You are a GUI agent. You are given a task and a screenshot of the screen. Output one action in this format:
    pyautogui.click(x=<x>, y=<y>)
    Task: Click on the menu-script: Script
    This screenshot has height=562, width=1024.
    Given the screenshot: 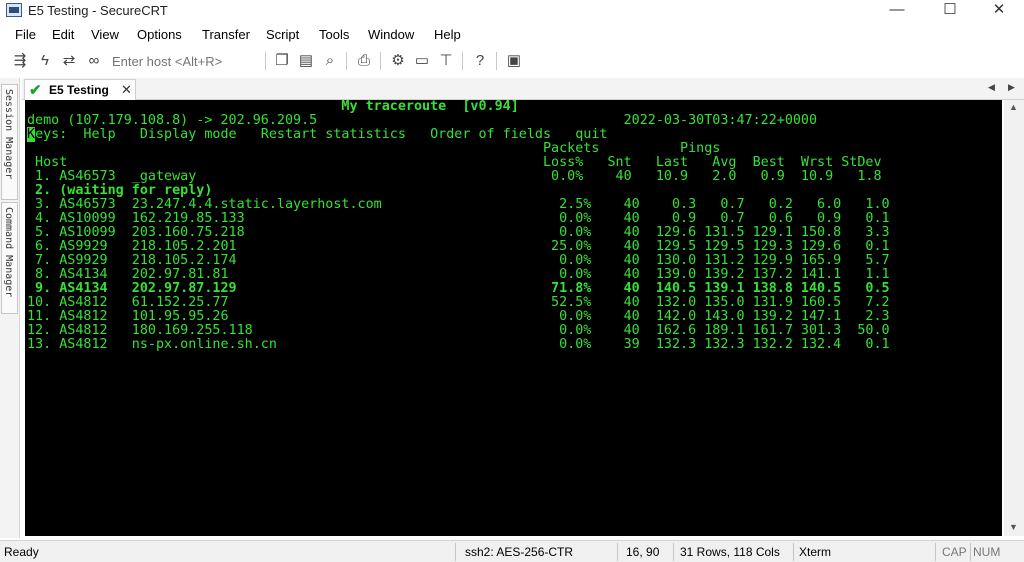 What is the action you would take?
    pyautogui.click(x=282, y=34)
    